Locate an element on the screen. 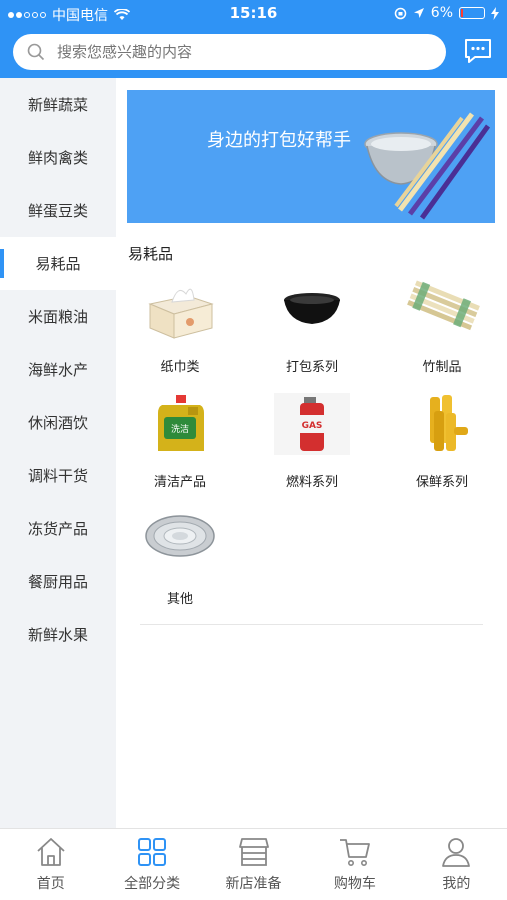 This screenshot has height=900, width=507. foil-tray-icon is located at coordinates (180, 536).